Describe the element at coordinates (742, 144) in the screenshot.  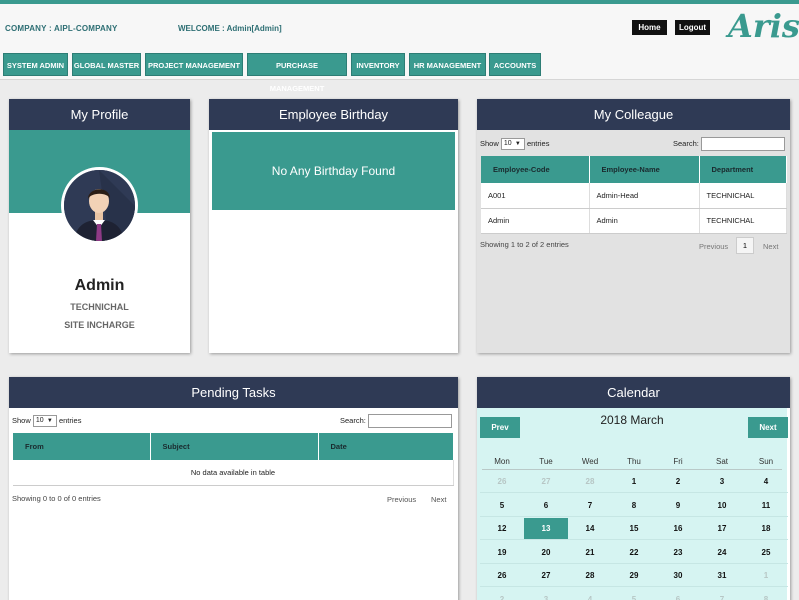
I see `colleague-search-input` at that location.